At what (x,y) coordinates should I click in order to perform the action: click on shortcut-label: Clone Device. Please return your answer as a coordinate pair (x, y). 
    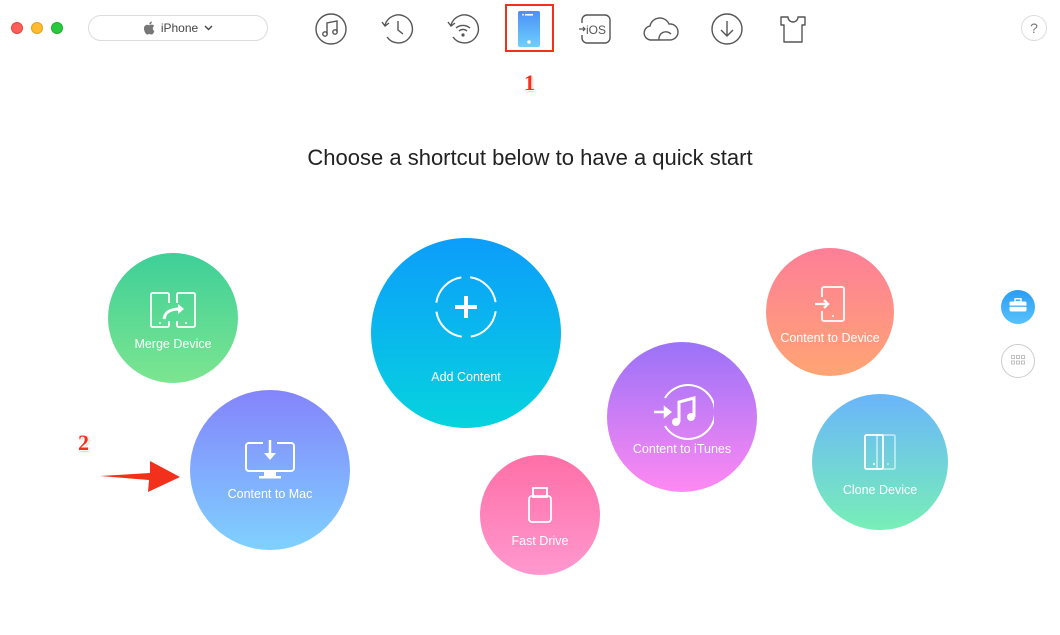
    Looking at the image, I should click on (880, 490).